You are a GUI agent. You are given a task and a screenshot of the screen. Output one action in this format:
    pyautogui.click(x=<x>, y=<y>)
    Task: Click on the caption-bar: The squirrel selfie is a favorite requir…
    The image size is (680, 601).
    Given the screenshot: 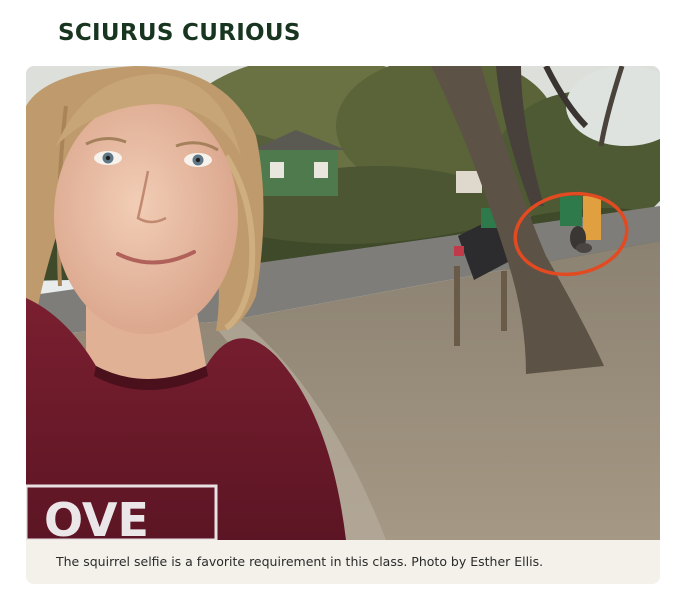 What is the action you would take?
    pyautogui.click(x=343, y=562)
    